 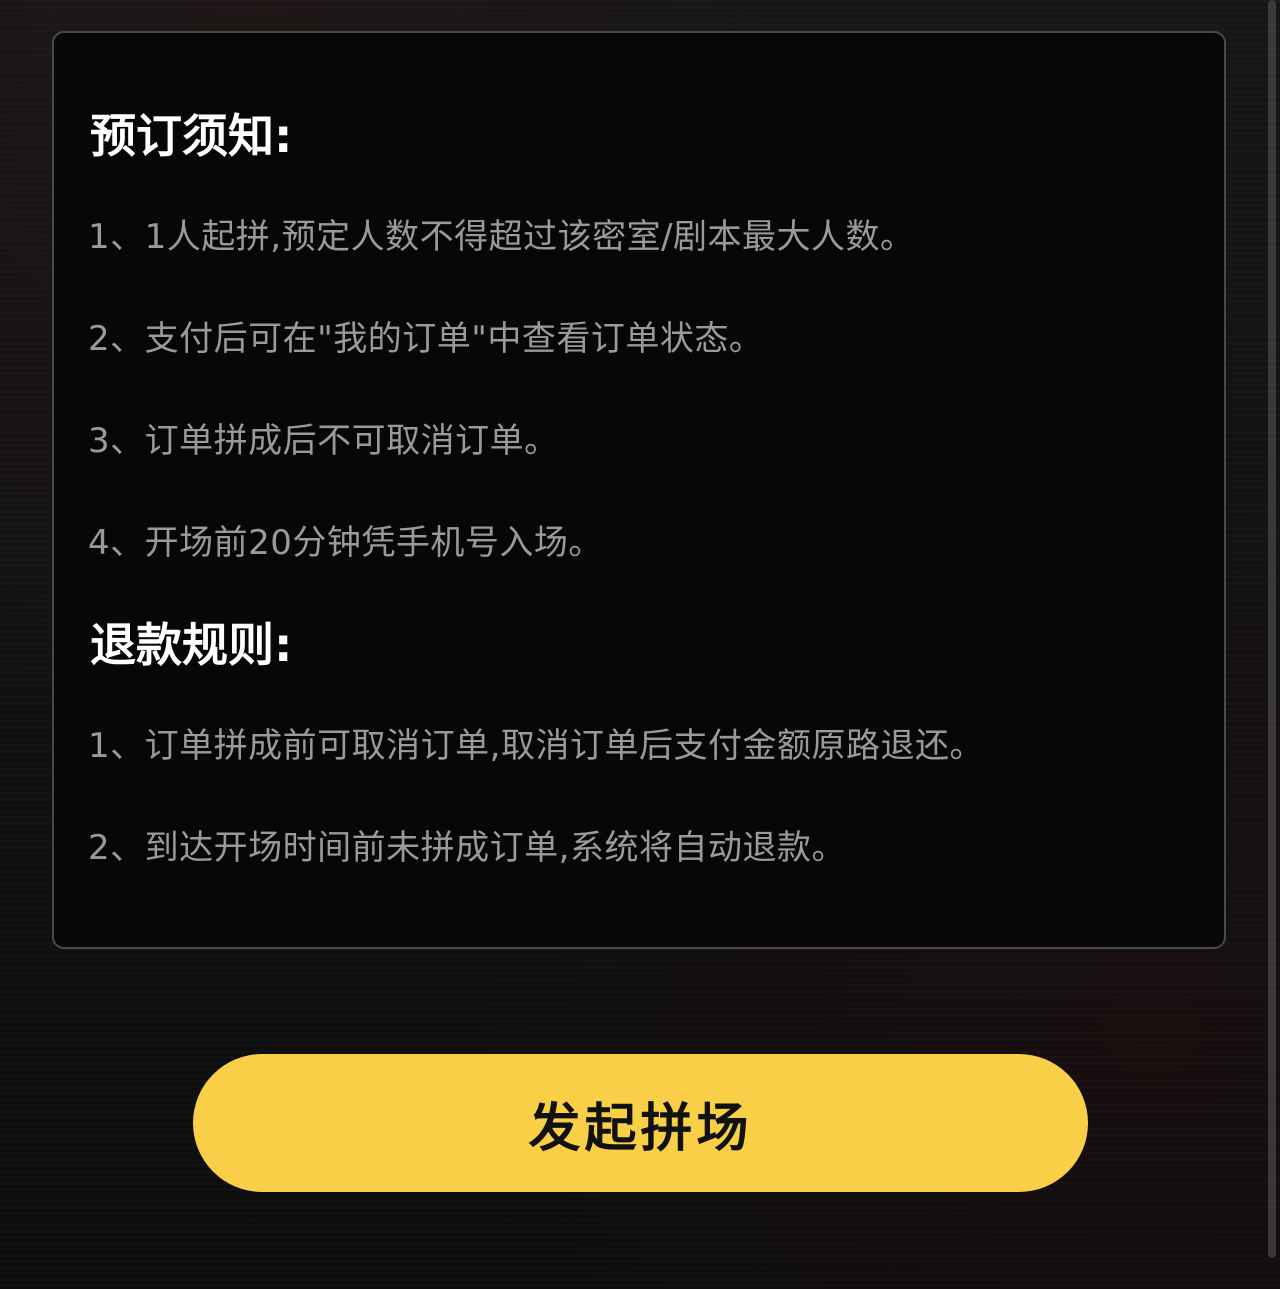 I want to click on refund-rule-item-2: 2、到达开场时间前未拼成订单,系统将自动退款。, so click(x=467, y=848).